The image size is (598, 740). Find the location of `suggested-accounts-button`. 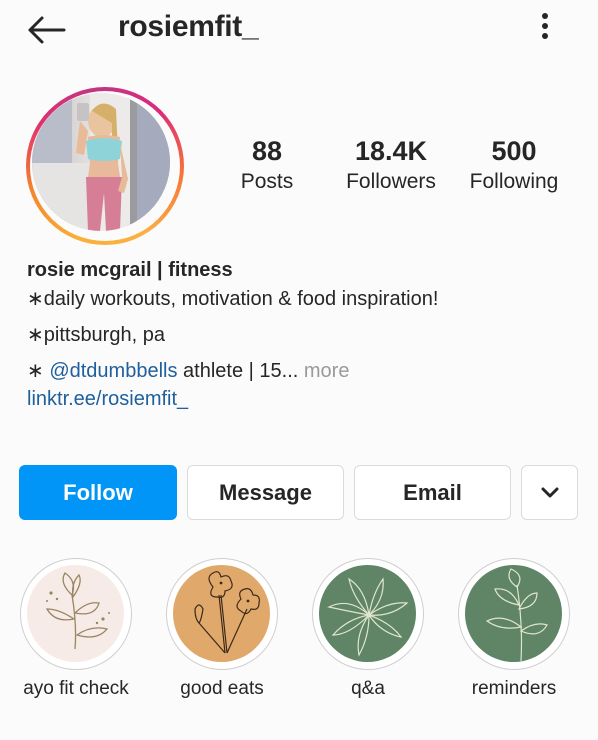

suggested-accounts-button is located at coordinates (549, 492).